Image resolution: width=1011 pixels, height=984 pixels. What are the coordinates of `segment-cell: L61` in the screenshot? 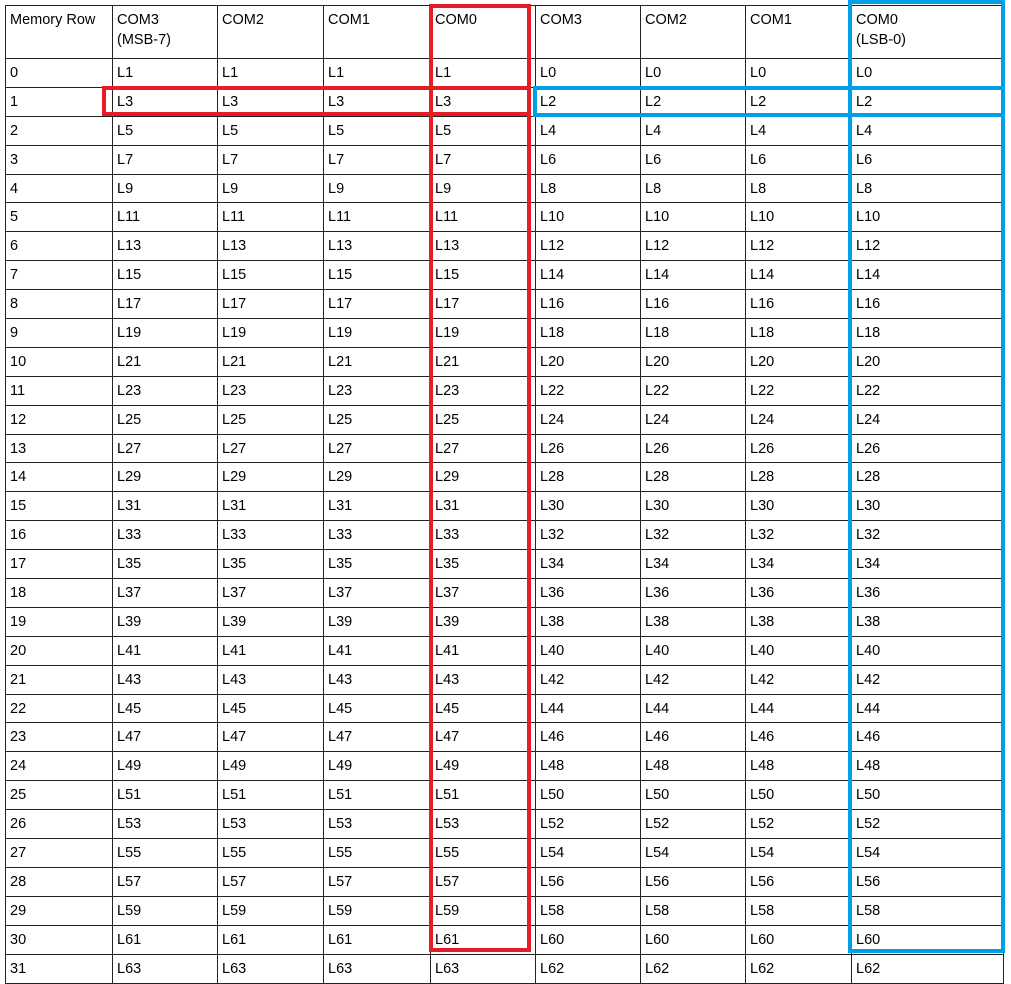 It's located at (483, 939).